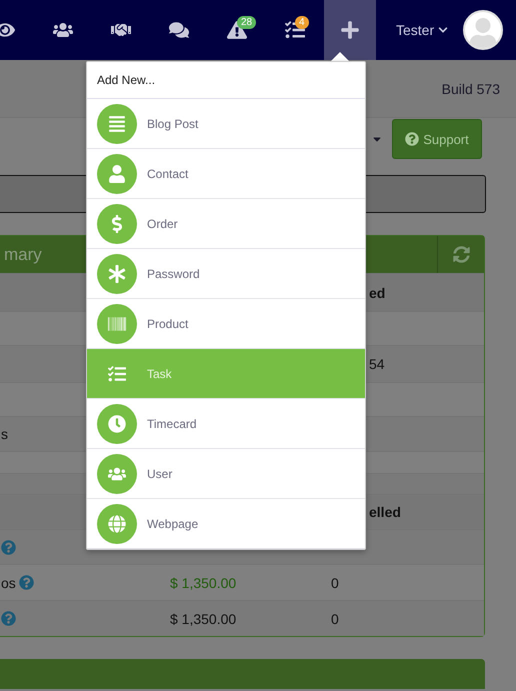 The image size is (516, 691). Describe the element at coordinates (302, 22) in the screenshot. I see `tasks-badge: 4` at that location.